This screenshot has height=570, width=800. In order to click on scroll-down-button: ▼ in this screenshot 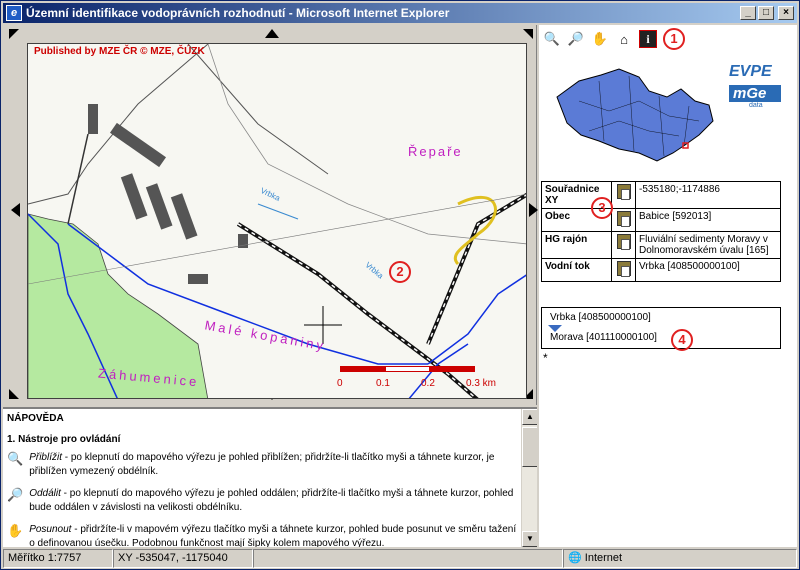, I will do `click(529, 539)`.